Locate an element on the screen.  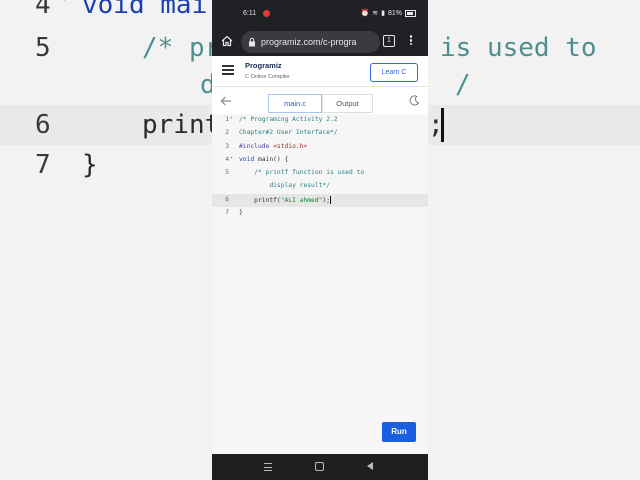
code-text: /* printf function is used to is located at coordinates (302, 173).